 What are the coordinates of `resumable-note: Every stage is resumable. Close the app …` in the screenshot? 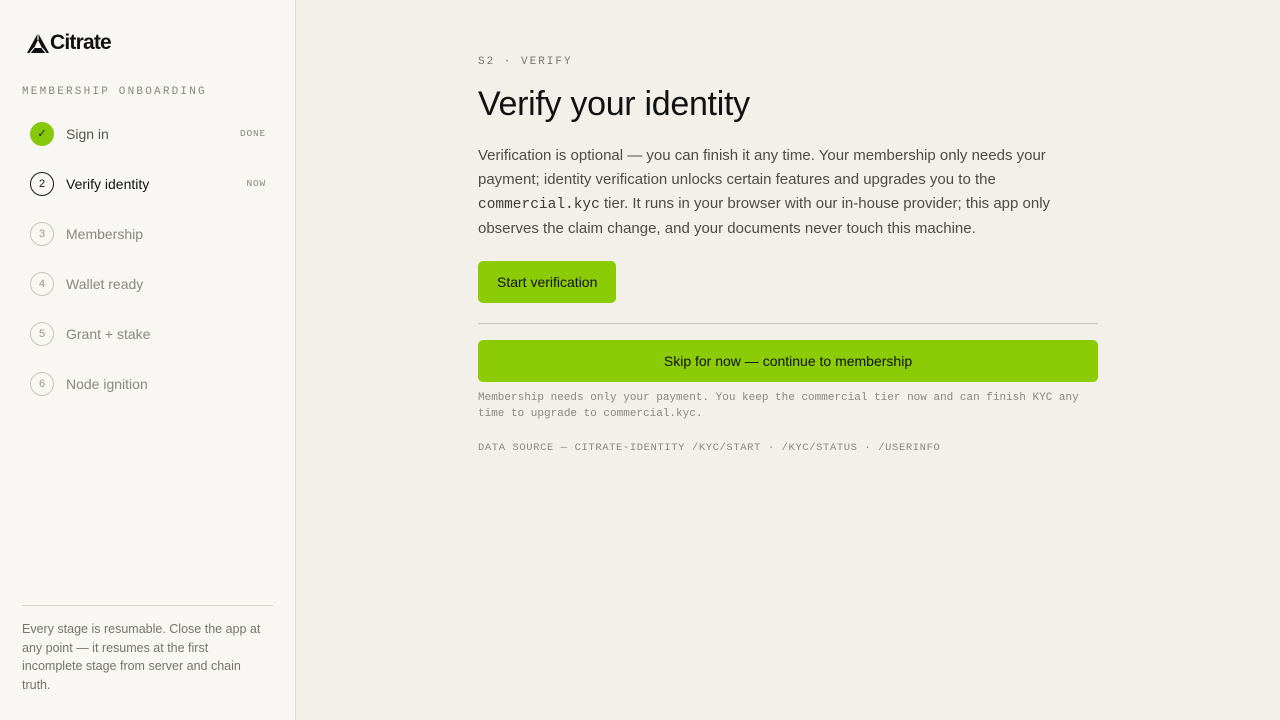 It's located at (141, 657).